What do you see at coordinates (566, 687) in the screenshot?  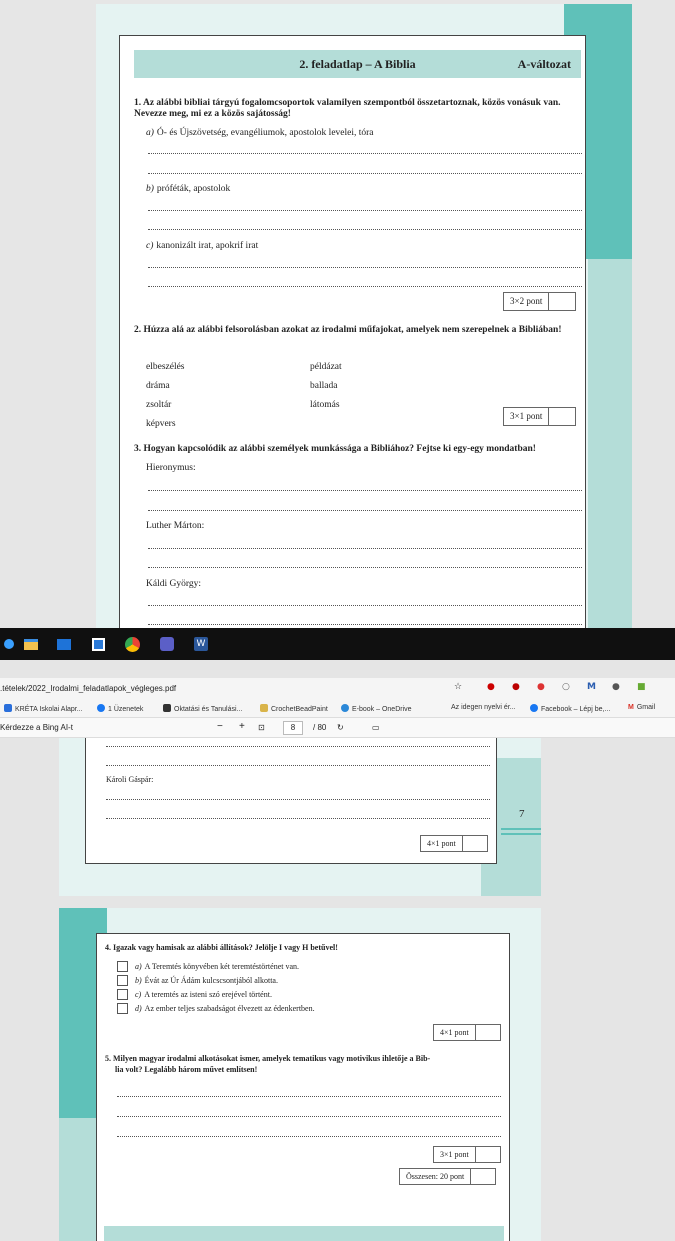 I see `extension-icon: ○` at bounding box center [566, 687].